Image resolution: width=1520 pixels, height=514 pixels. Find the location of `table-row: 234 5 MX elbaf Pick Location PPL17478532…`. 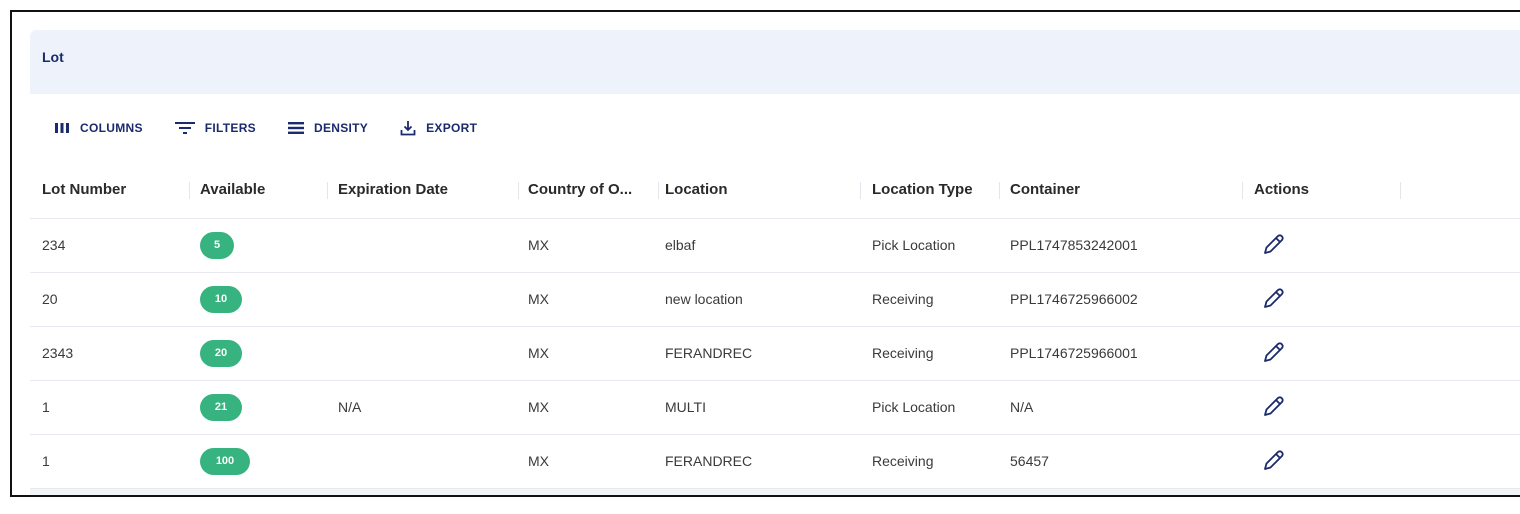

table-row: 234 5 MX elbaf Pick Location PPL17478532… is located at coordinates (775, 246).